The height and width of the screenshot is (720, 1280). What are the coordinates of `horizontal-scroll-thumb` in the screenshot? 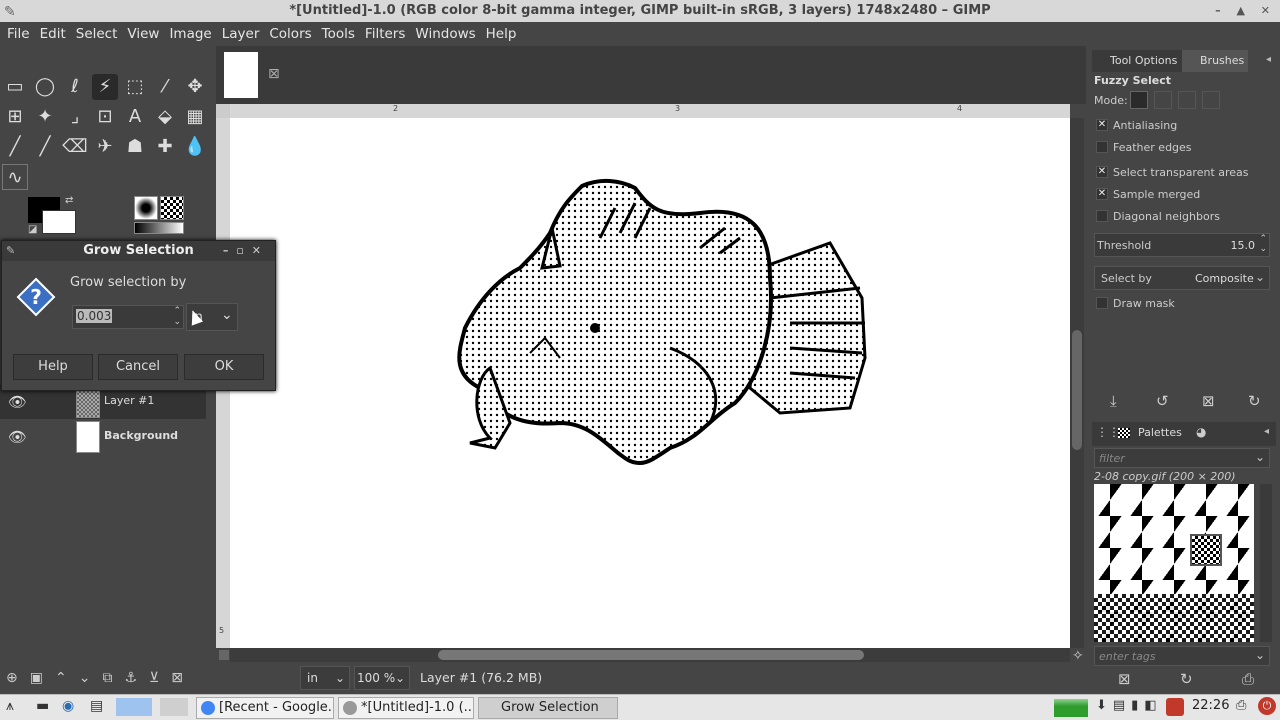 It's located at (651, 655).